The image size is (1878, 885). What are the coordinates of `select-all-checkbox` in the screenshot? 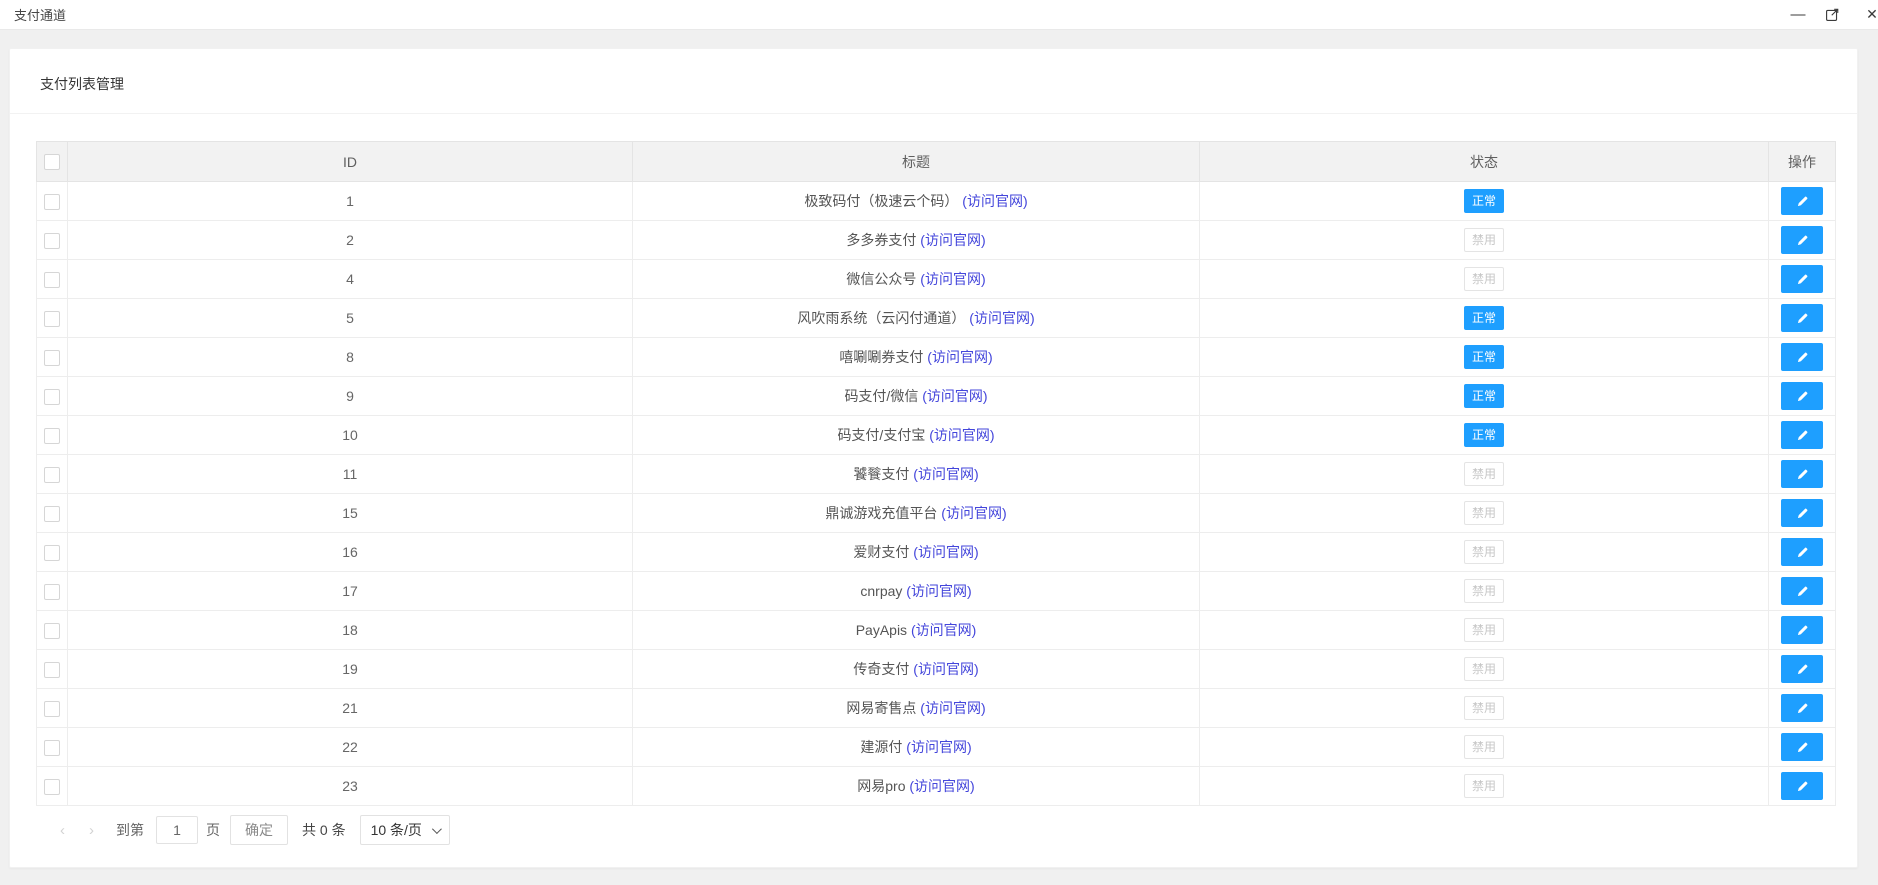 It's located at (52, 162).